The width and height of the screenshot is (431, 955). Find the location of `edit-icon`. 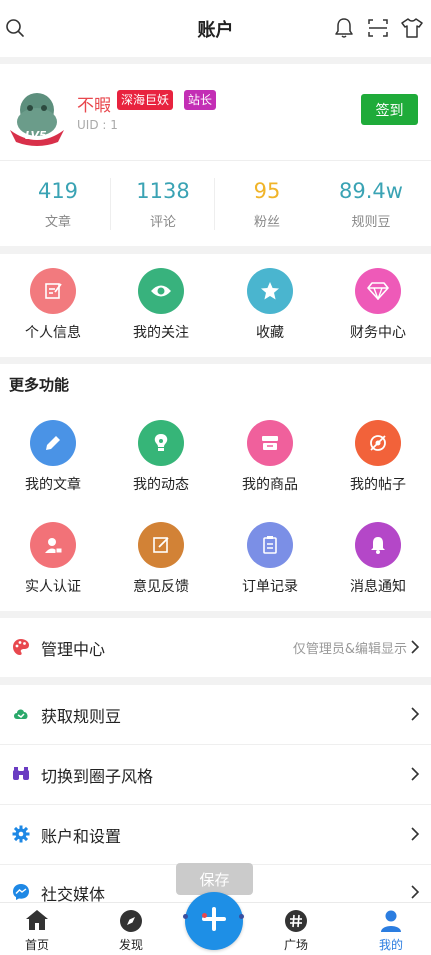

edit-icon is located at coordinates (53, 291).